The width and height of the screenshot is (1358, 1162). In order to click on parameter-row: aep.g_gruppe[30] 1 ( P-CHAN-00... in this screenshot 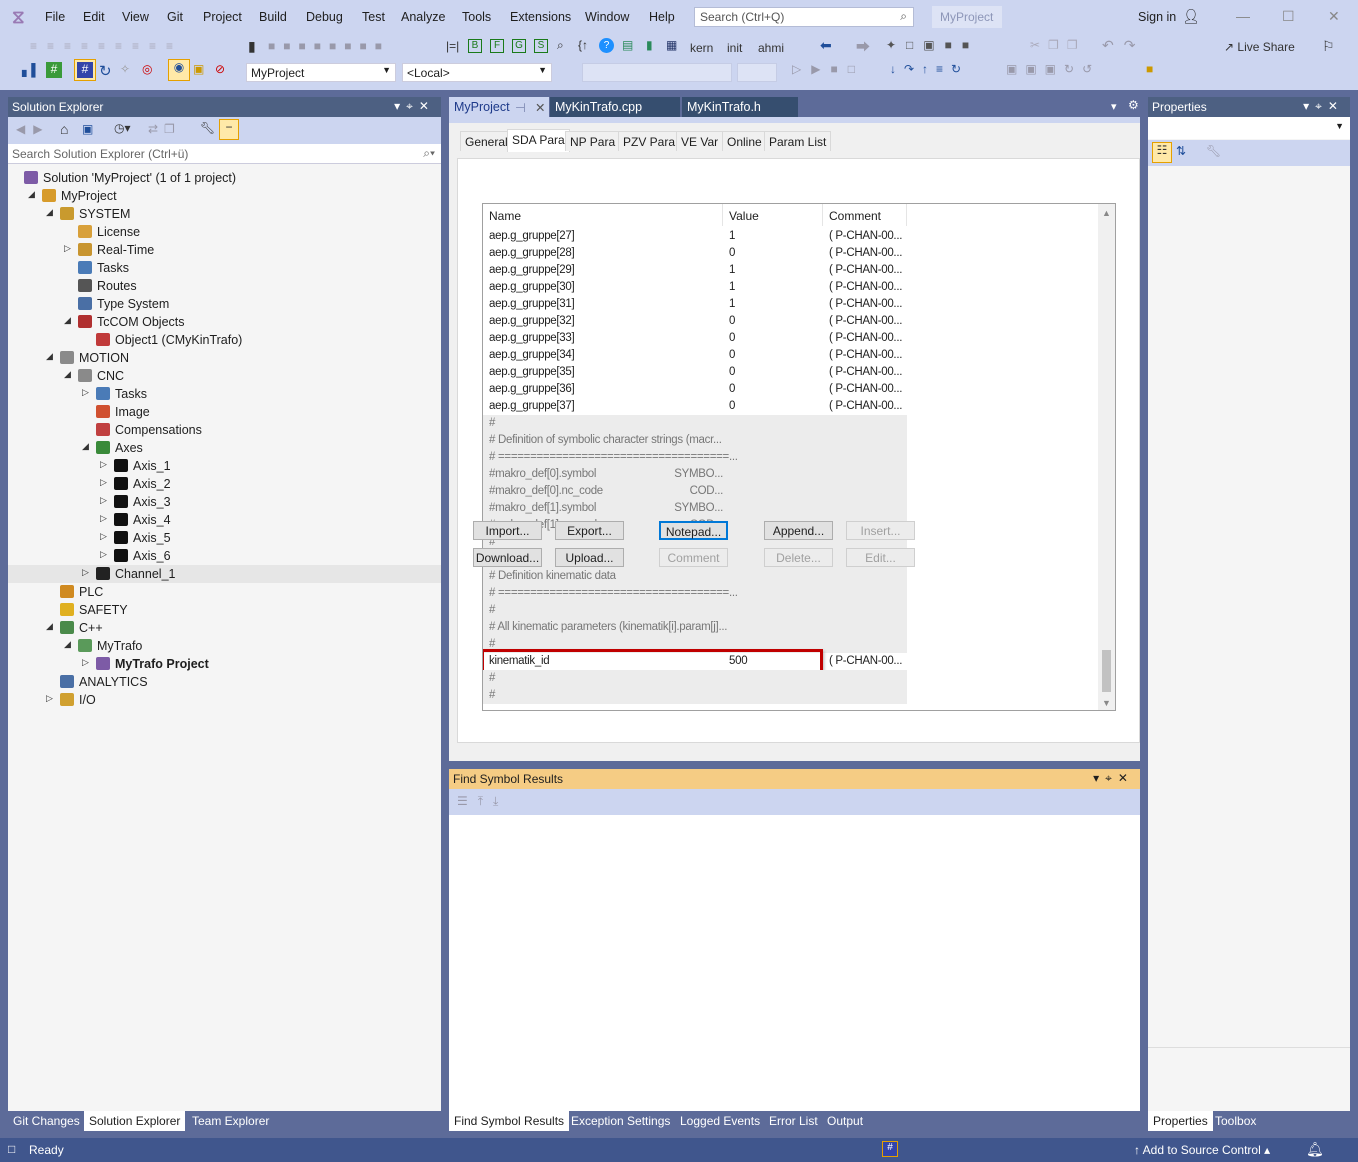, I will do `click(695, 287)`.